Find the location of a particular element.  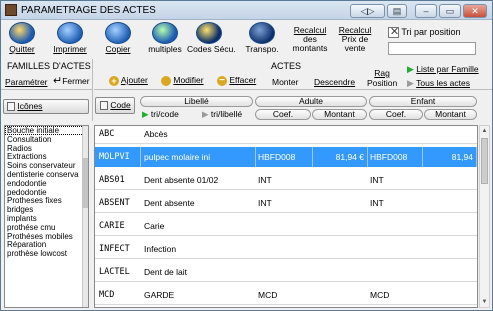

minus-icon: − is located at coordinates (222, 80).